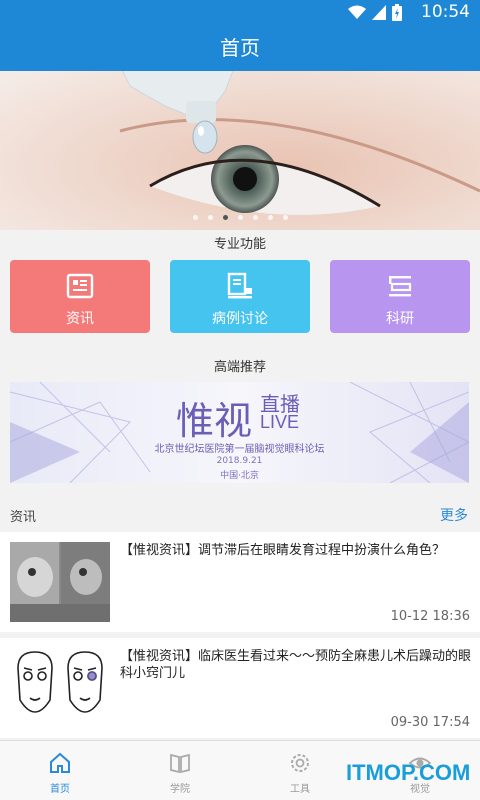 The width and height of the screenshot is (480, 800). Describe the element at coordinates (60, 762) in the screenshot. I see `home-icon` at that location.